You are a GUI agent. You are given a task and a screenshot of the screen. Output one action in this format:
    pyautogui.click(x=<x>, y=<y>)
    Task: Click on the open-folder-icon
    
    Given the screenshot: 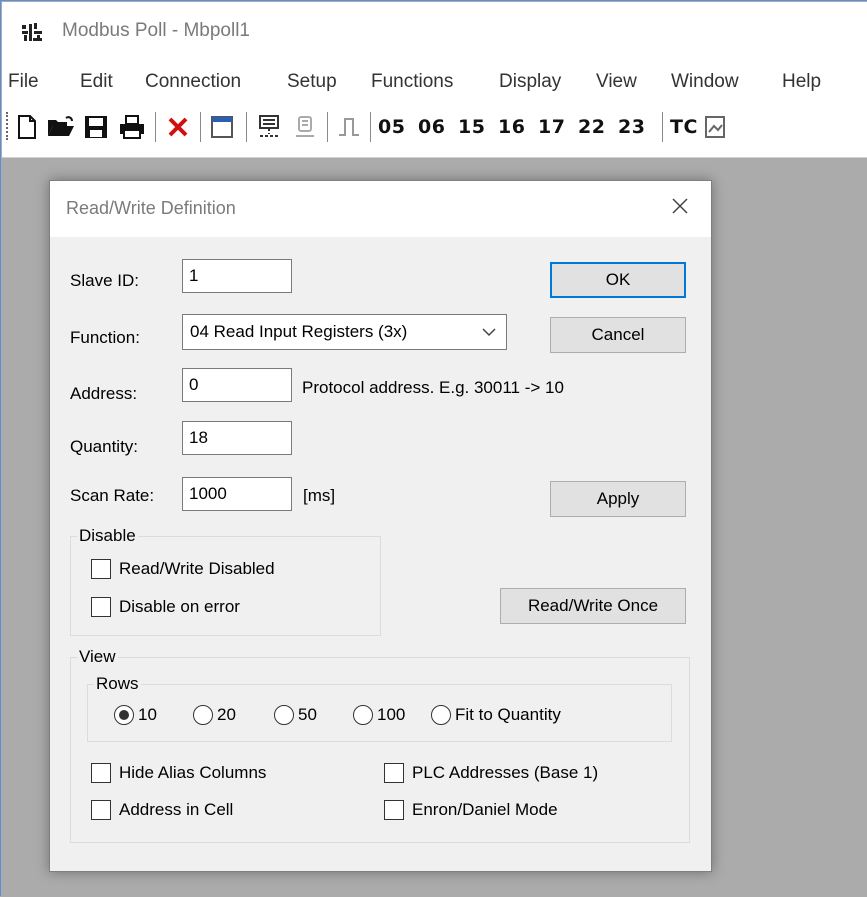 What is the action you would take?
    pyautogui.click(x=61, y=127)
    